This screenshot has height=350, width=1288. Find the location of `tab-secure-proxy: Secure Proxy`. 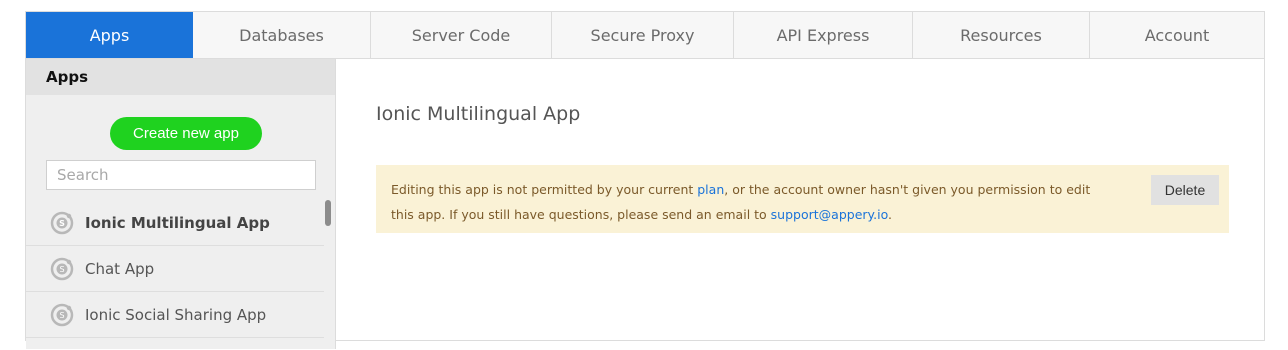

tab-secure-proxy: Secure Proxy is located at coordinates (643, 35).